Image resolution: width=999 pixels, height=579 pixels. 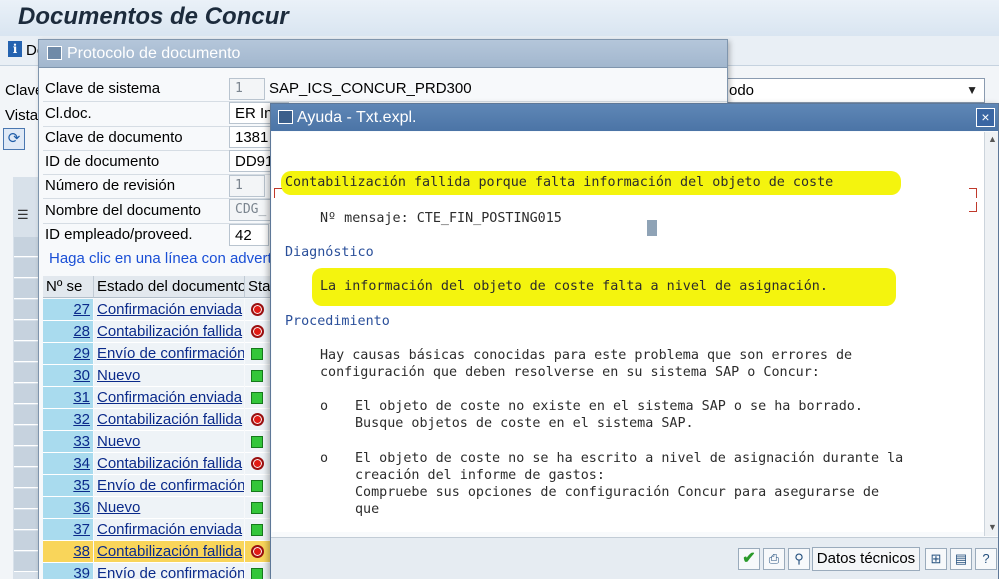 I want to click on close-button: ×, so click(x=985, y=117).